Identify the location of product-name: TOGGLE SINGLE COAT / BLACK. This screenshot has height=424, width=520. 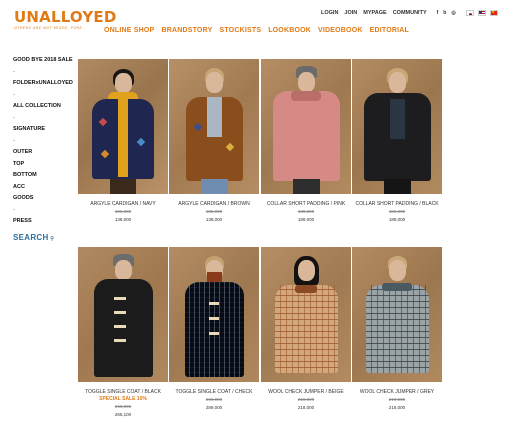
(123, 392).